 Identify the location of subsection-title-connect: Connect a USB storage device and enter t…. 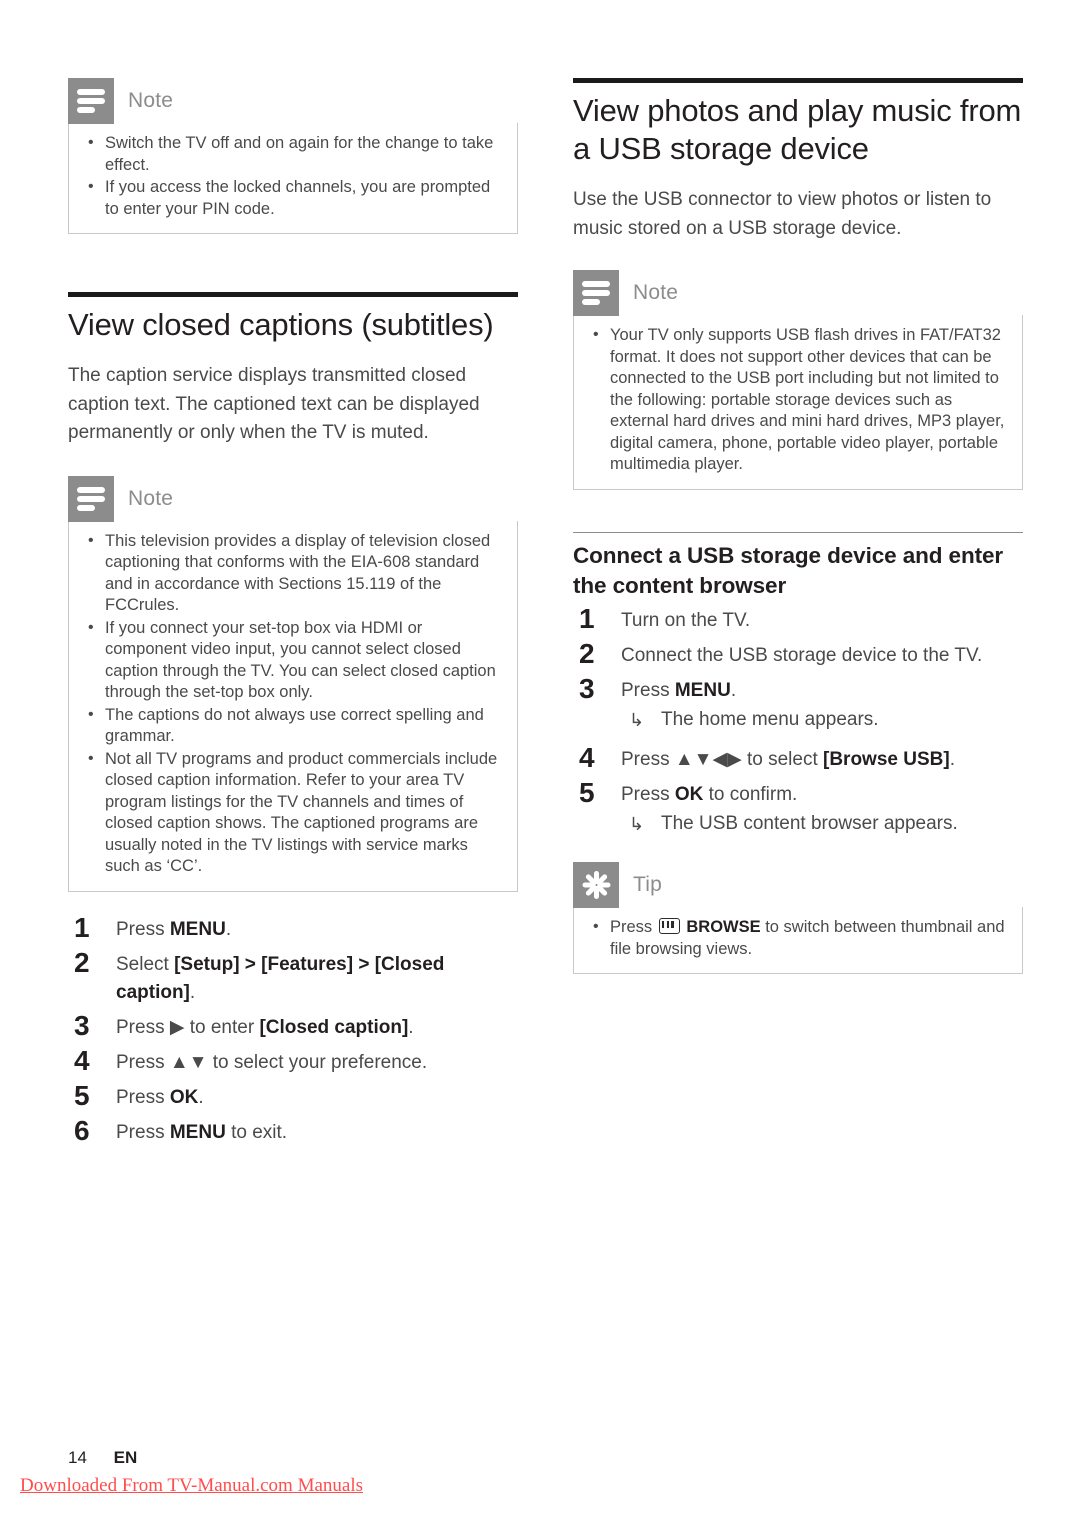
(788, 570).